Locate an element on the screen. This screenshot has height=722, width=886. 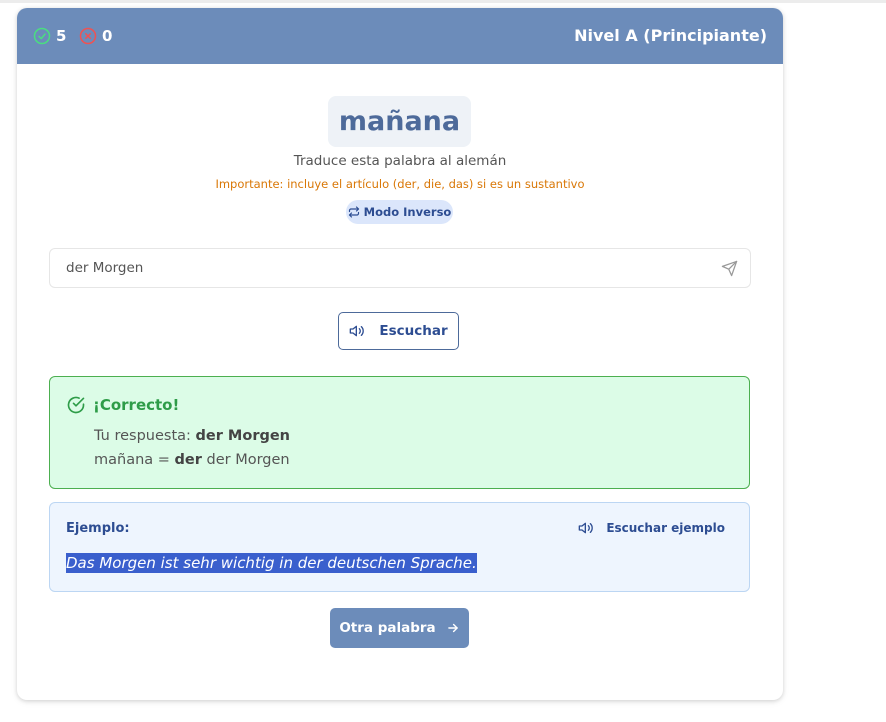
listen-example-button: Escuchar ejemplo is located at coordinates (651, 528).